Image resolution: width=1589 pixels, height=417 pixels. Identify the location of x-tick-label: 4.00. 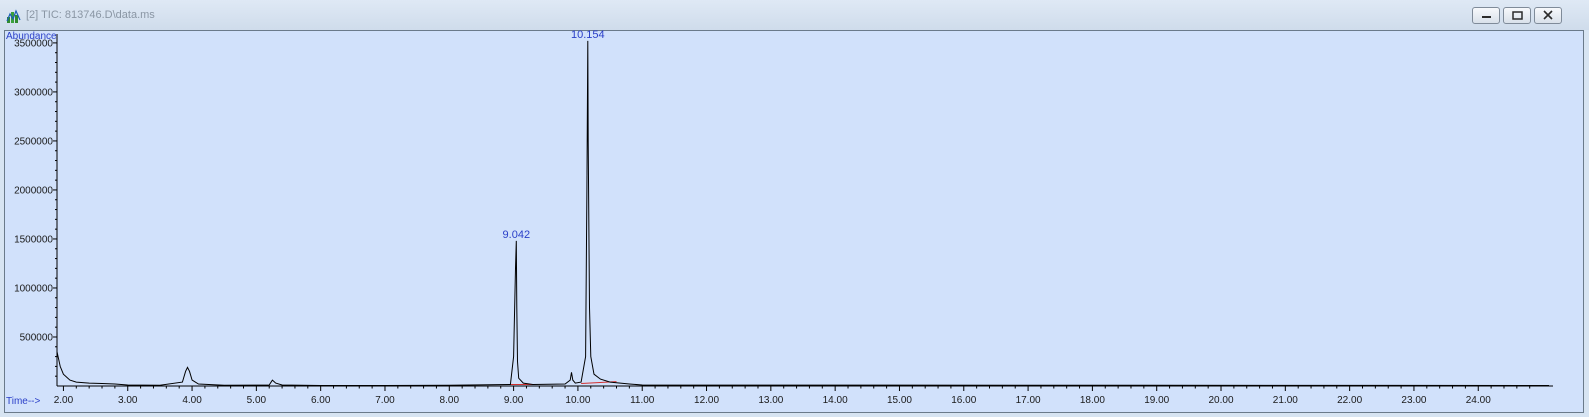
(192, 400).